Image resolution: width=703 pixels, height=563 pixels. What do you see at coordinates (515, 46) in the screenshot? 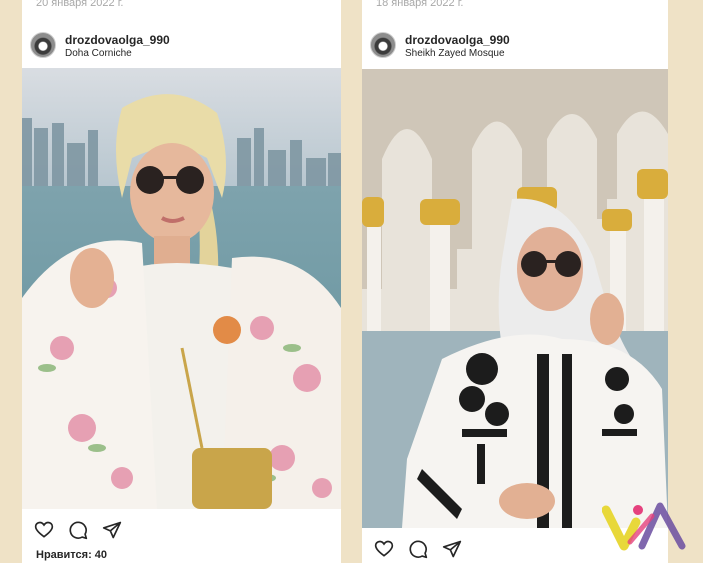
I see `post-header: drozdovaolga_990 Sheikh Zayed Mosque` at bounding box center [515, 46].